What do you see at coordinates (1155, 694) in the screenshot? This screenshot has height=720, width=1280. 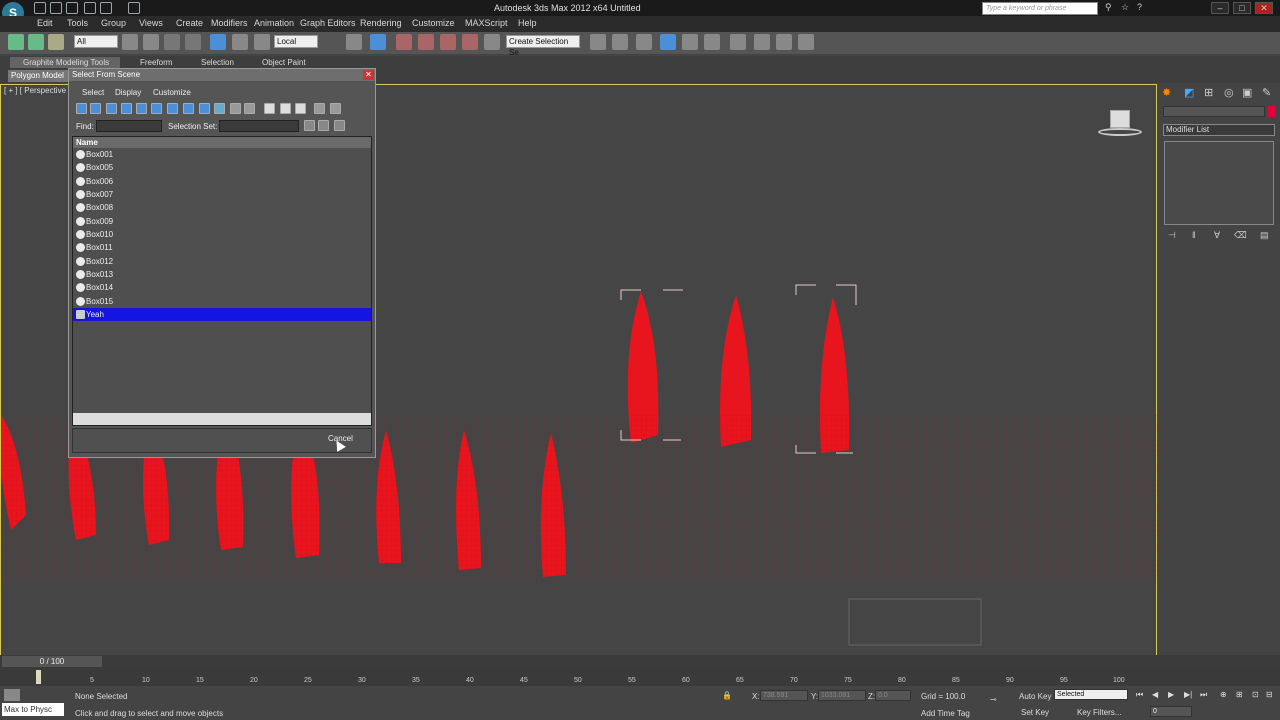 I see `previous-frame-icon: ◀` at bounding box center [1155, 694].